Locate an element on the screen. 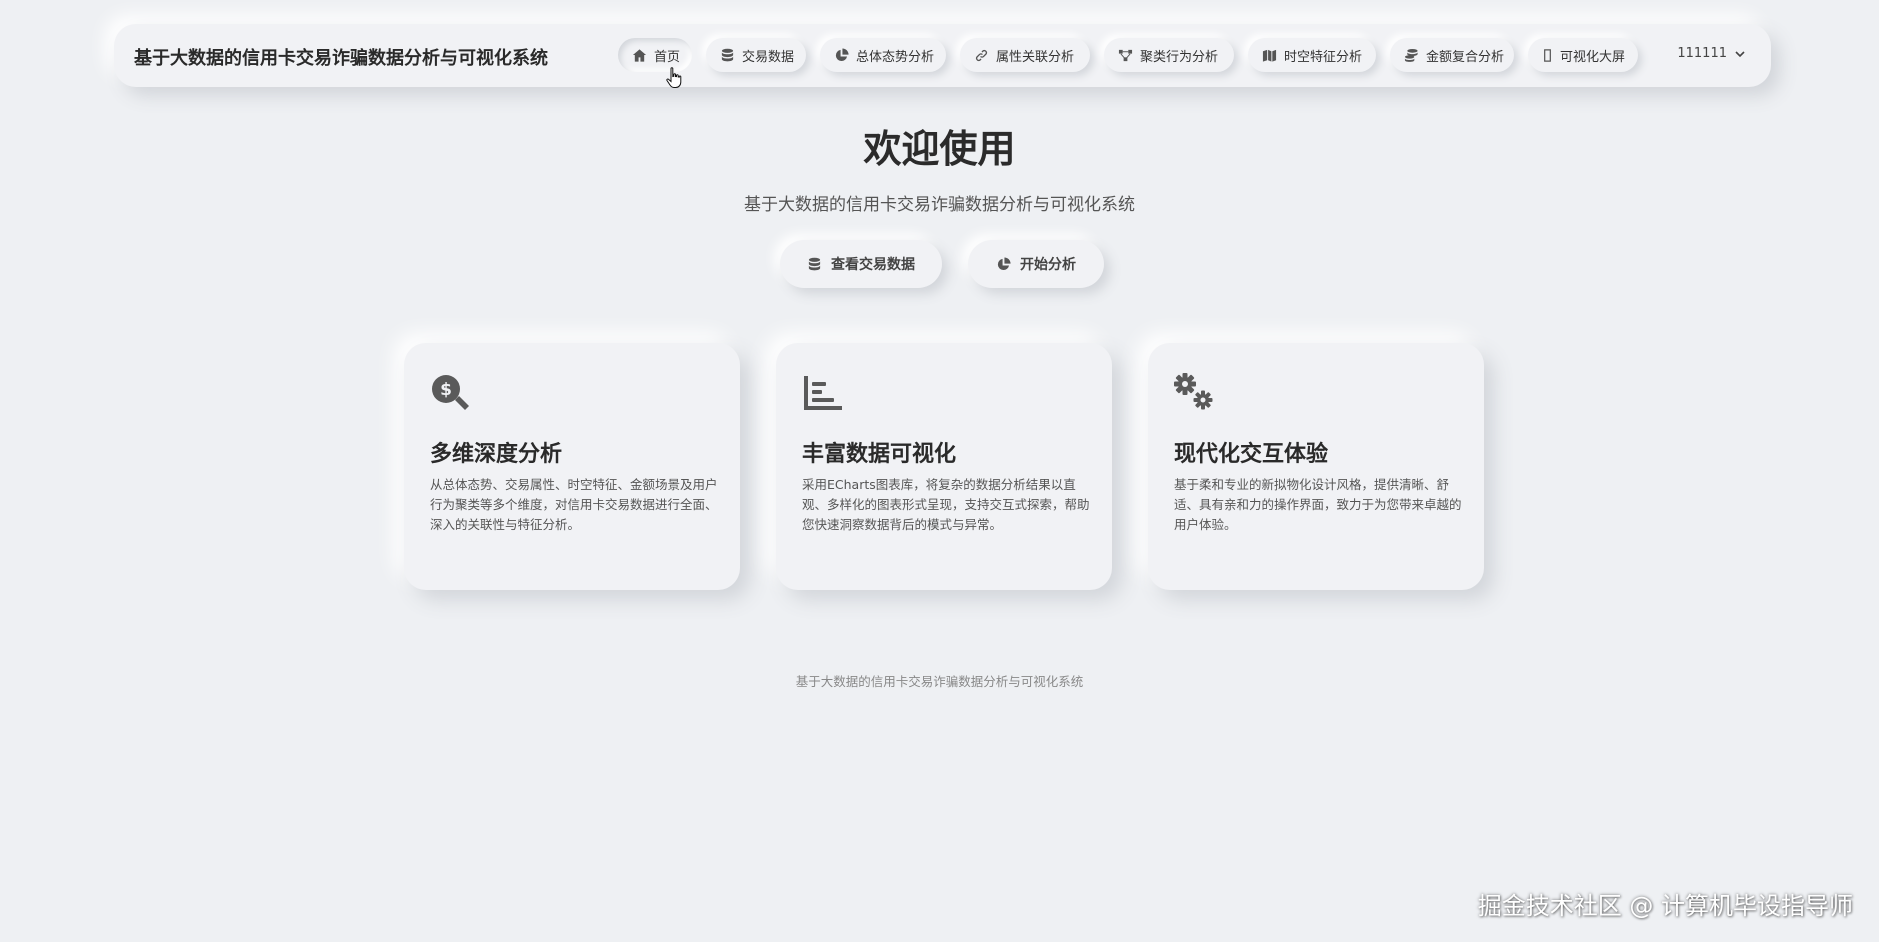 This screenshot has height=942, width=1879. hero-title: 欢迎使用 is located at coordinates (939, 149).